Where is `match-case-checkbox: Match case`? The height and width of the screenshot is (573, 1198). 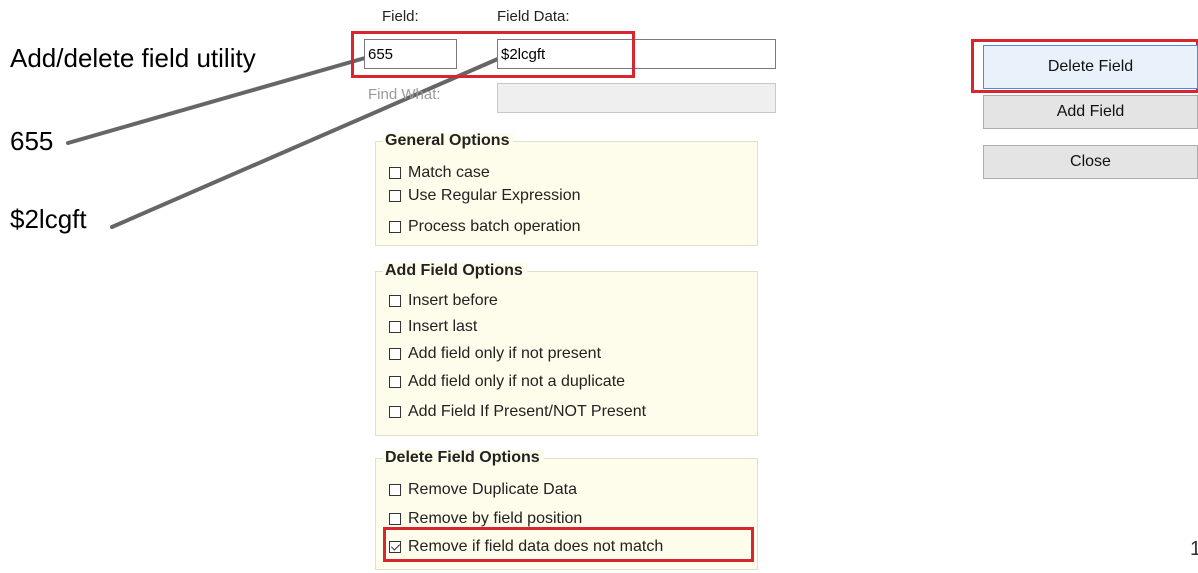 match-case-checkbox: Match case is located at coordinates (439, 173).